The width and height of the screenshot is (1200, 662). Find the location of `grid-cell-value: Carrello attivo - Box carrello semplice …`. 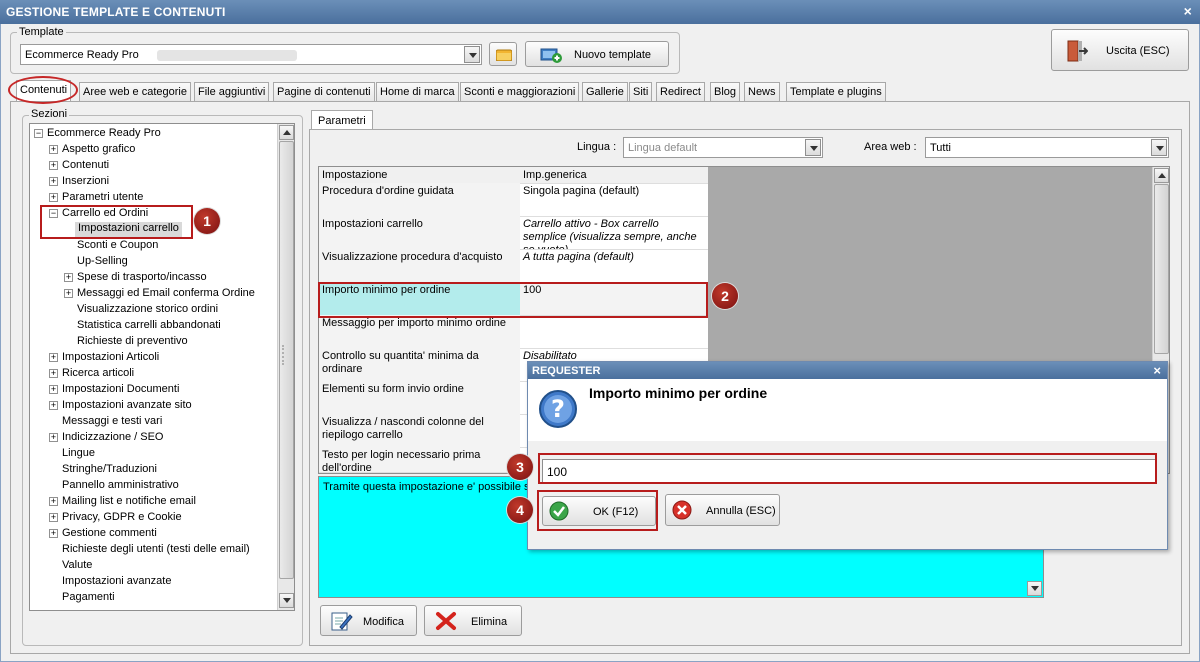

grid-cell-value: Carrello attivo - Box carrello semplice … is located at coordinates (614, 233).